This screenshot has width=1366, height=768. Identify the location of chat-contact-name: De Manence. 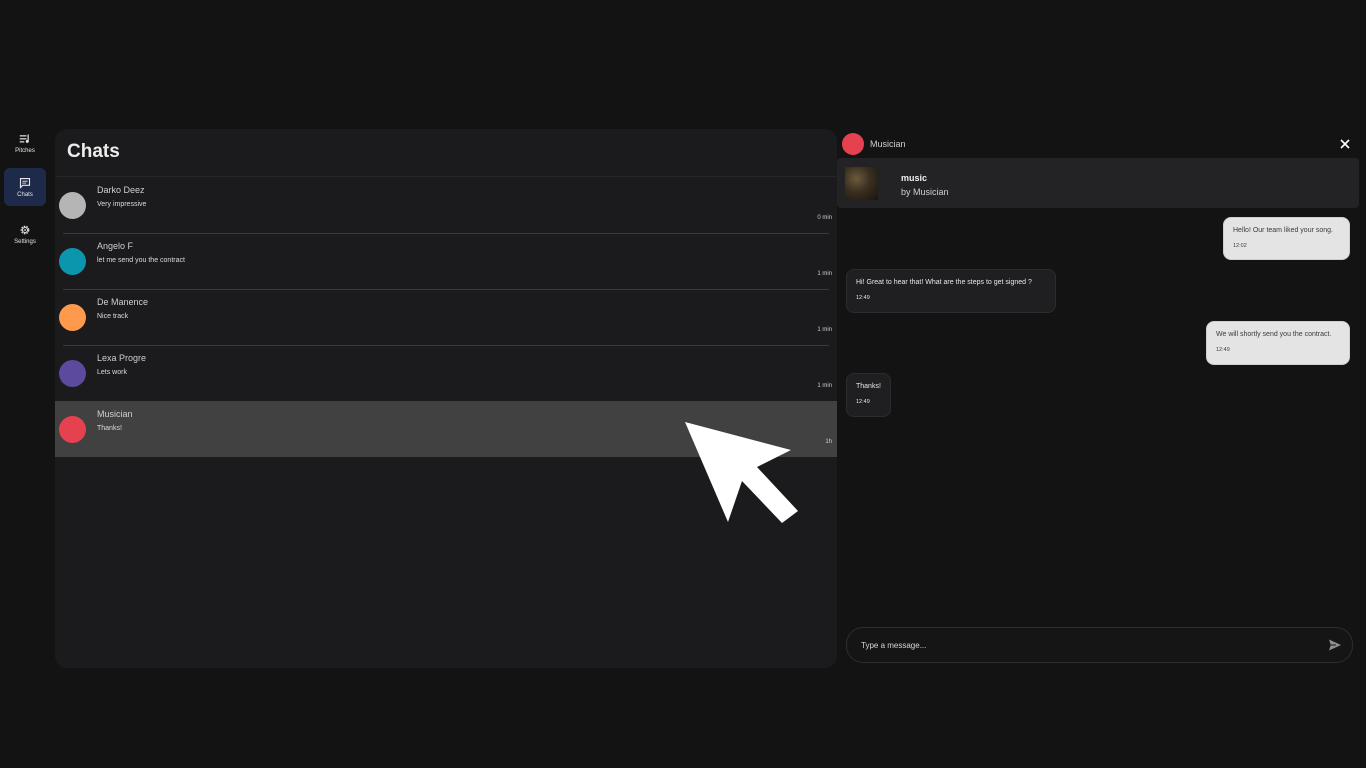
(123, 302).